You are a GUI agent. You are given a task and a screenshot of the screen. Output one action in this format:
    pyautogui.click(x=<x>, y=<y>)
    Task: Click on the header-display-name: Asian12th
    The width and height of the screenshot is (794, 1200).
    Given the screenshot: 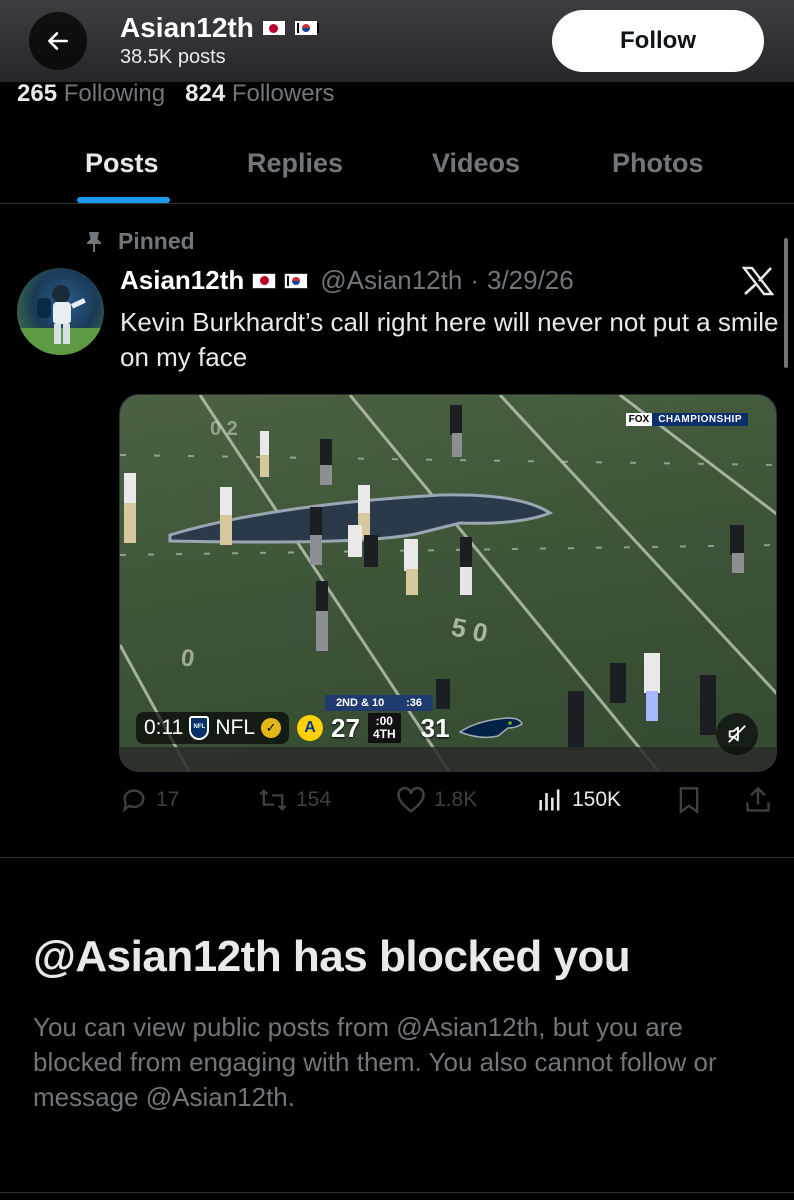 What is the action you would take?
    pyautogui.click(x=187, y=27)
    